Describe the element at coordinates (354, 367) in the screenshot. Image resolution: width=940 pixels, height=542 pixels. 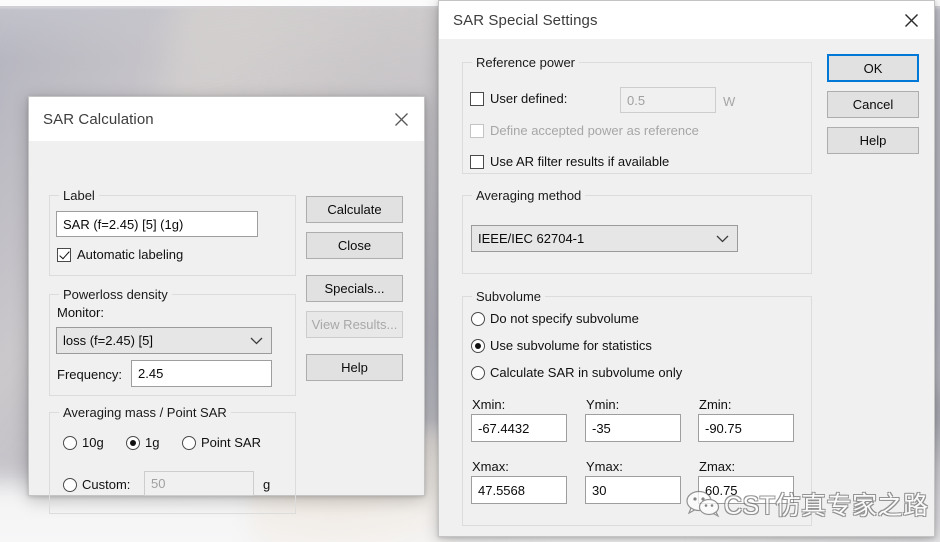
I see `help-button: Help` at that location.